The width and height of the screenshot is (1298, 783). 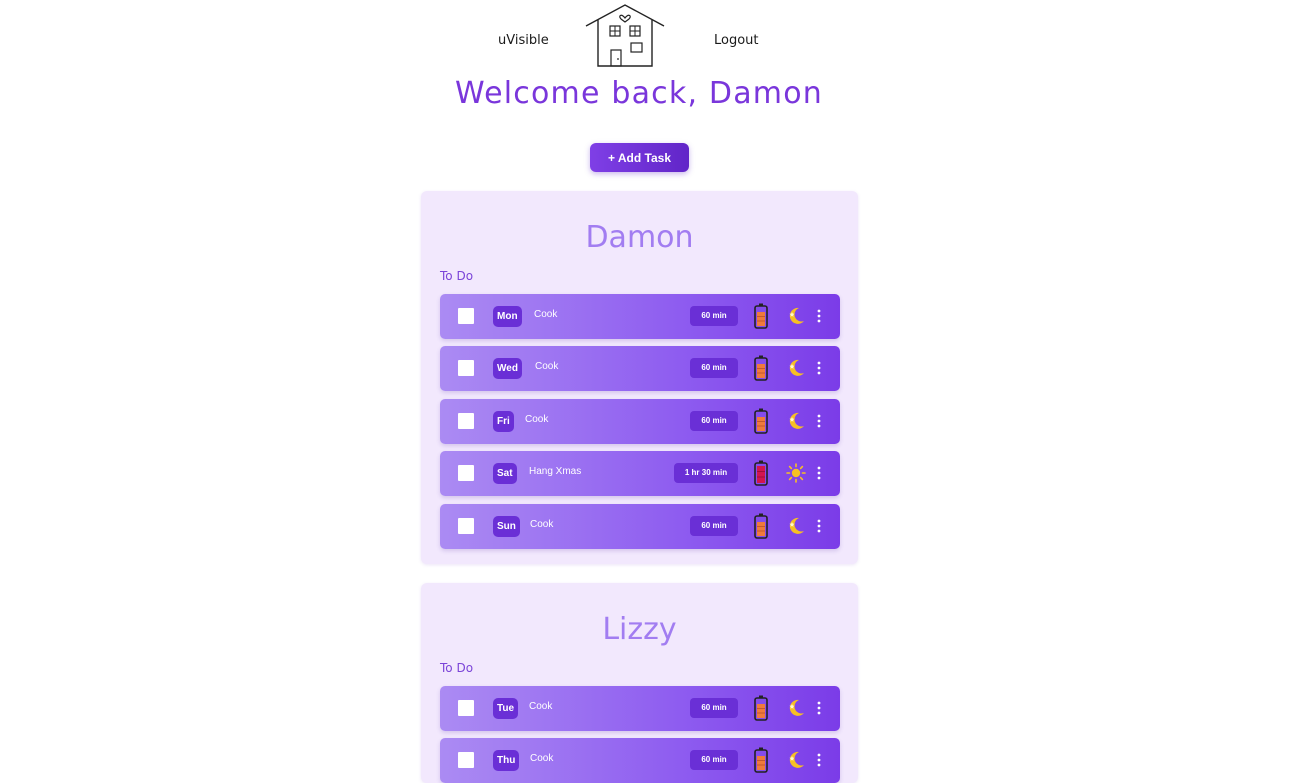 What do you see at coordinates (507, 316) in the screenshot?
I see `day-badge: Mon` at bounding box center [507, 316].